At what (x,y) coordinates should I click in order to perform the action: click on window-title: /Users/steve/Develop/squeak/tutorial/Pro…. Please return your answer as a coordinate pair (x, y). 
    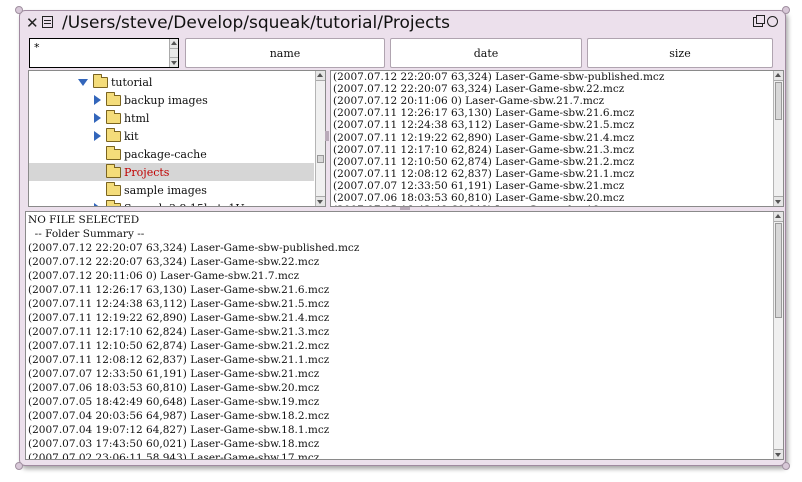
    Looking at the image, I should click on (256, 23).